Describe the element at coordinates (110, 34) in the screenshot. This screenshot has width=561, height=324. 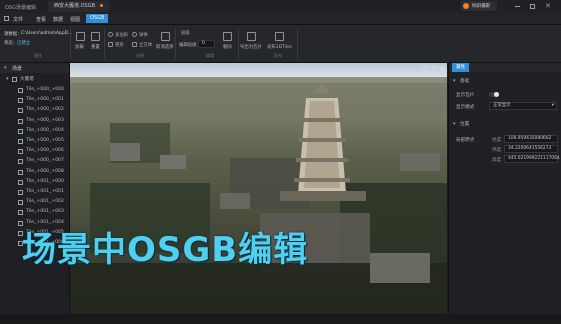
I see `polygon-radio` at that location.